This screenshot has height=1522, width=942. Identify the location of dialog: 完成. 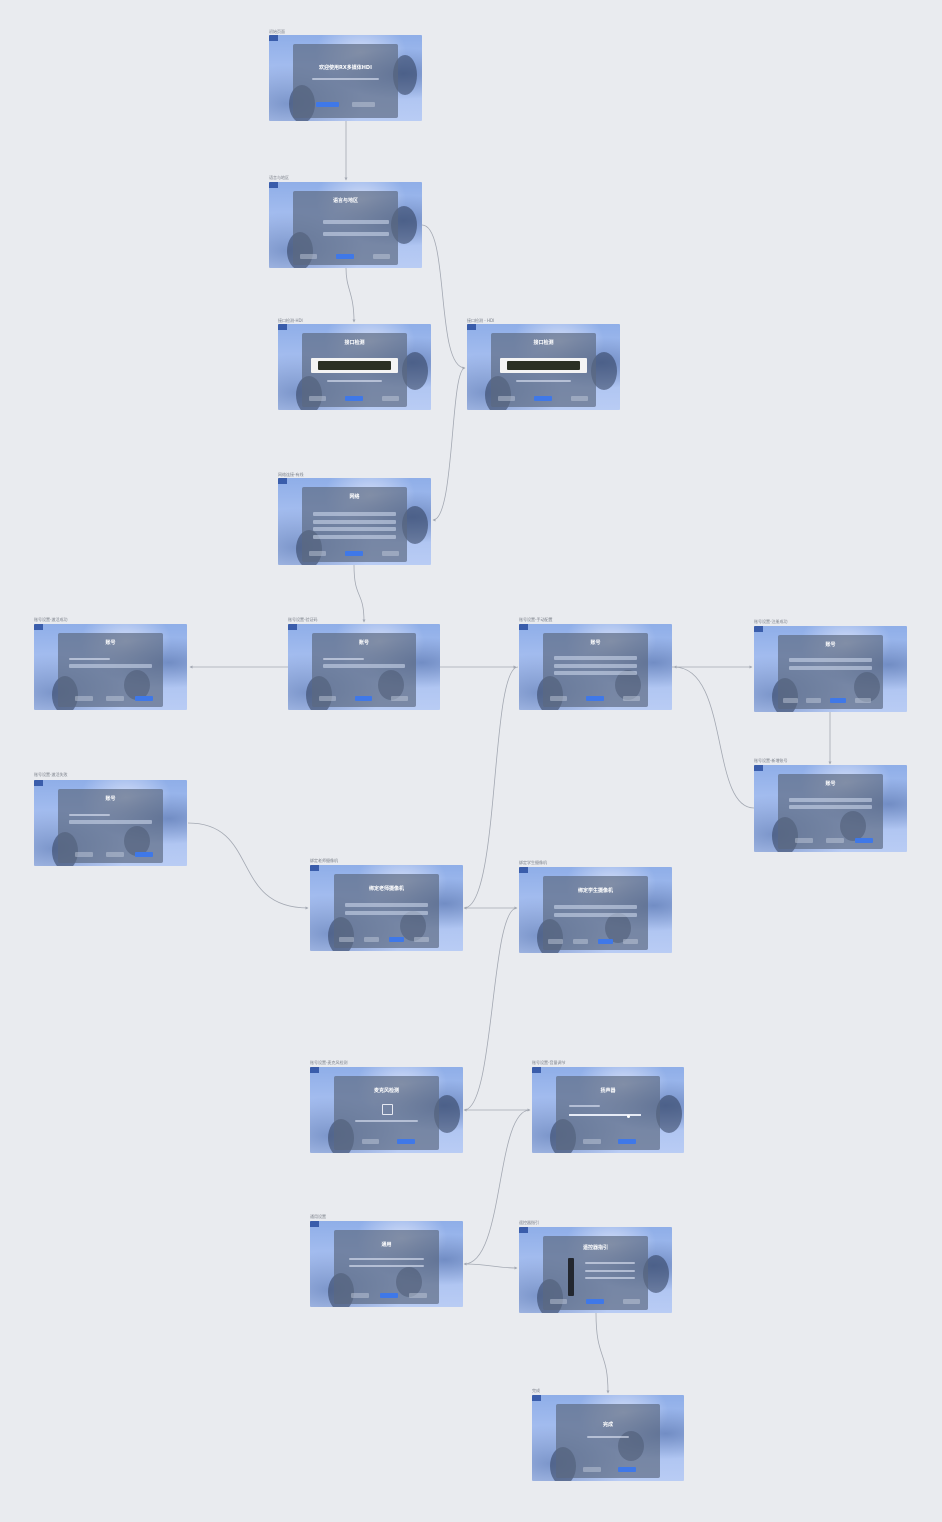
(608, 1440).